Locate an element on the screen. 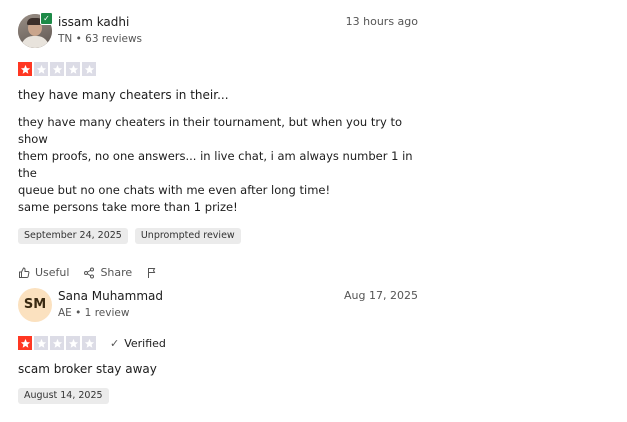  verified-label: ✓ Verified is located at coordinates (138, 343).